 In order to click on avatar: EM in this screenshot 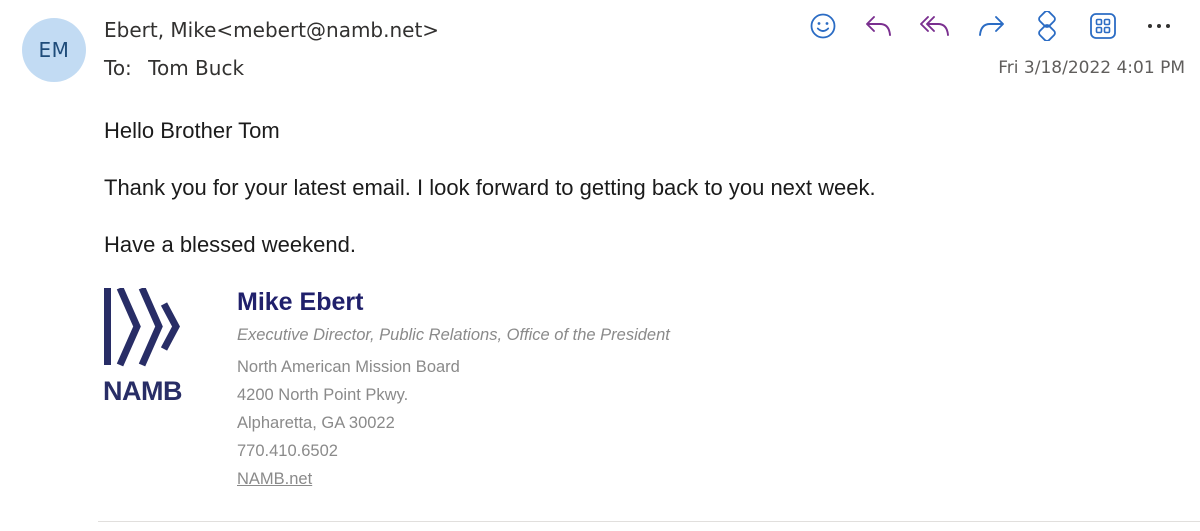, I will do `click(54, 50)`.